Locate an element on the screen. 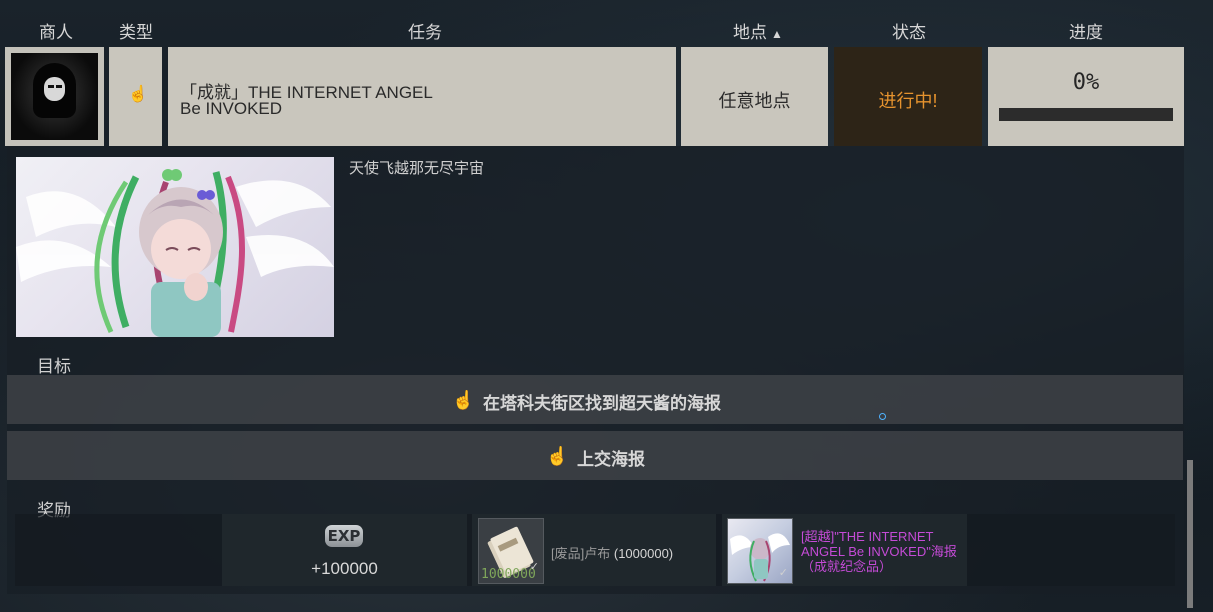  progress-bar is located at coordinates (1086, 114).